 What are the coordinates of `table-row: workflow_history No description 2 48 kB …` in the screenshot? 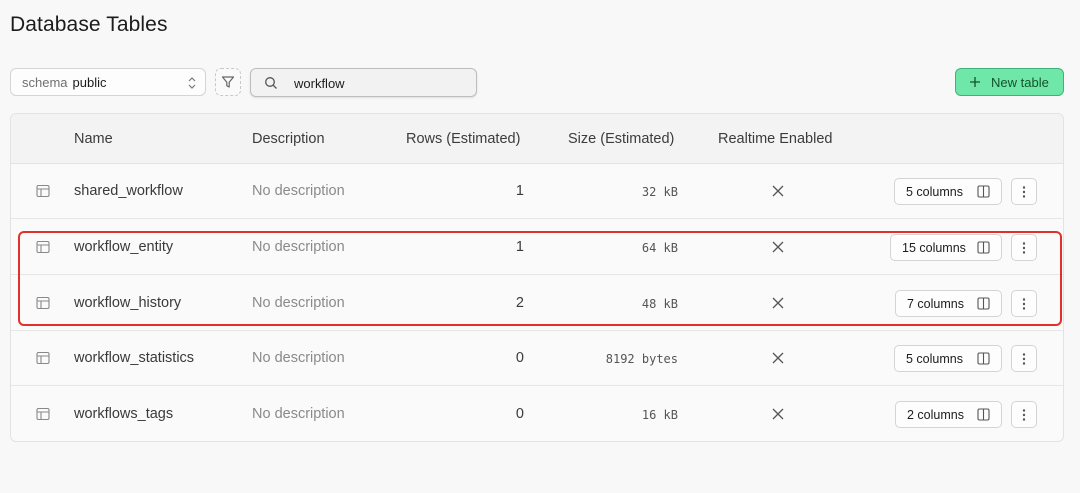 It's located at (537, 303).